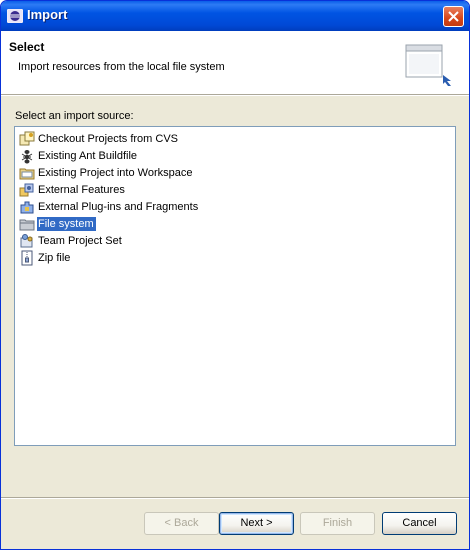  Describe the element at coordinates (66, 224) in the screenshot. I see `tree-item-label: File system` at that location.